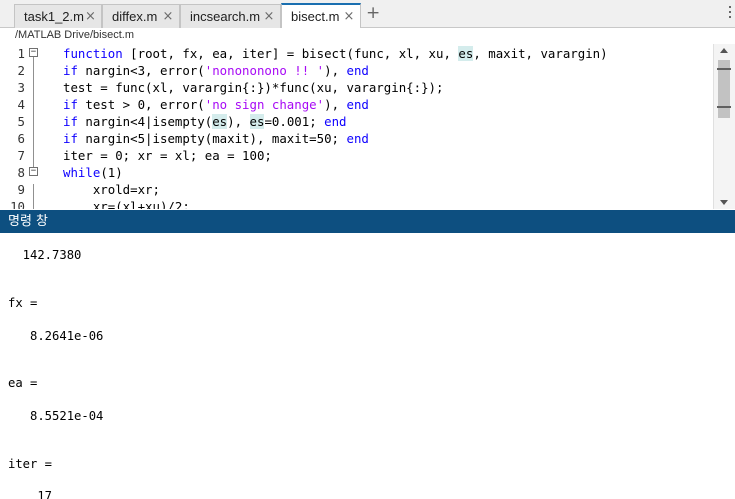 The width and height of the screenshot is (735, 499). I want to click on code-line: 7 iter = 0; xr = xl; ea = 100;, so click(367, 155).